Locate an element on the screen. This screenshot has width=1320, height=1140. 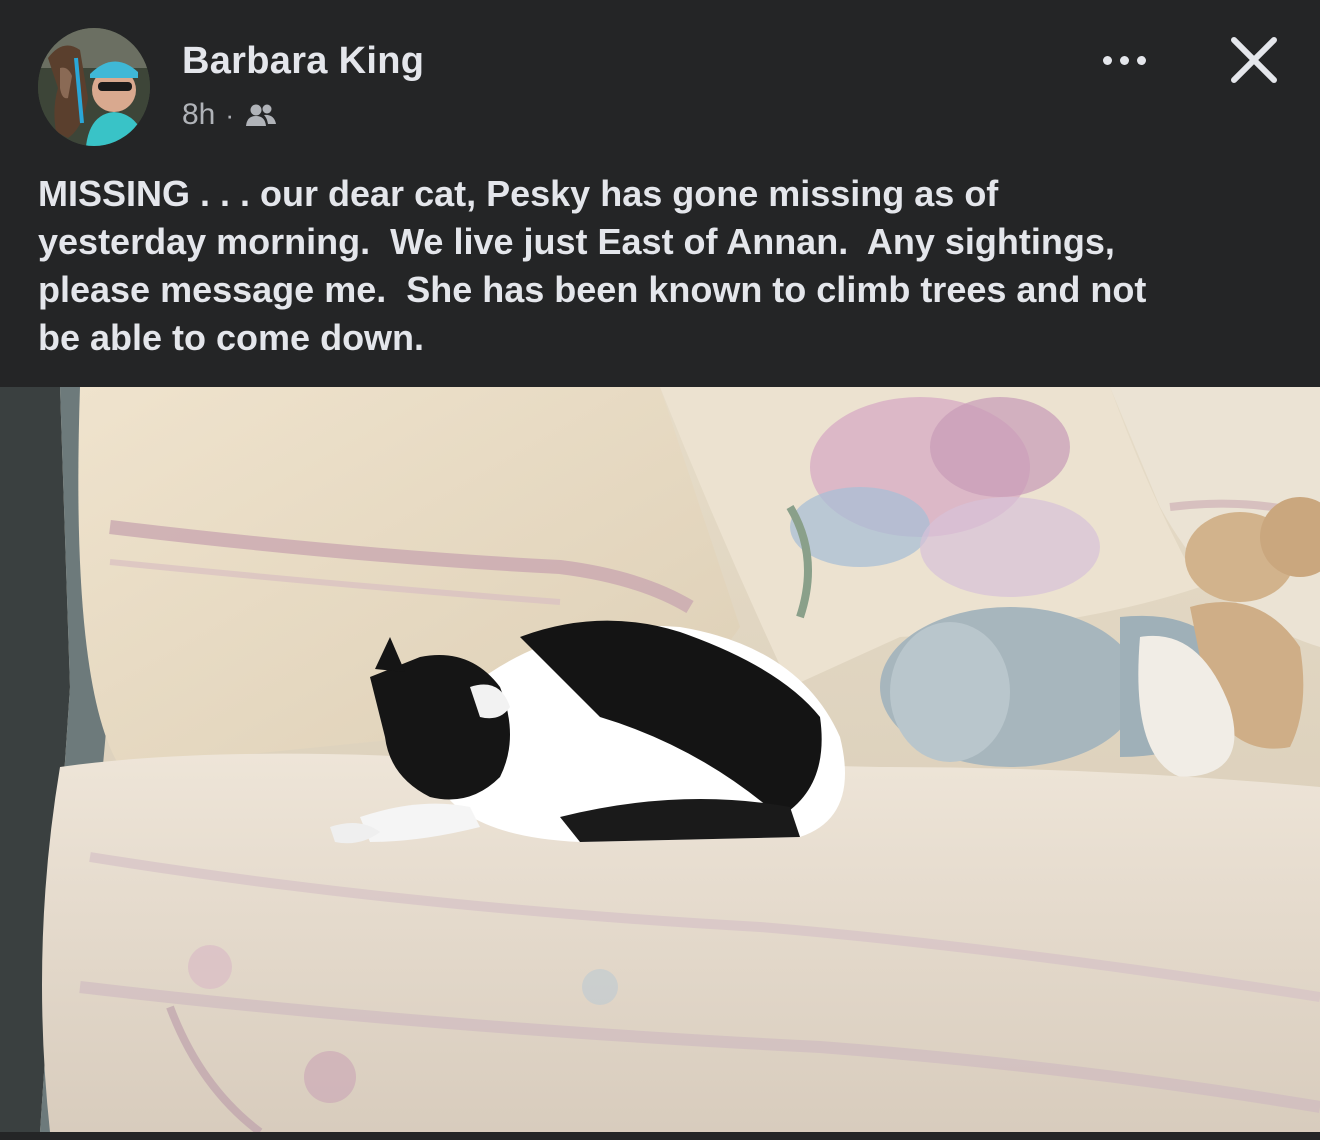
post-header: Barbara King 8h · is located at coordinates (660, 80).